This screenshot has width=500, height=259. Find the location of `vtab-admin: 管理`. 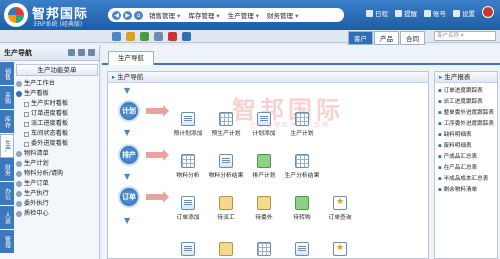

vtab-admin: 管理 is located at coordinates (7, 242).